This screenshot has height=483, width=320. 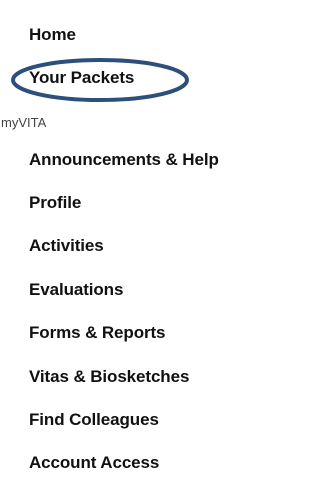 I want to click on nav-item-vitas-biosketches: Vitas & Biosketches, so click(x=109, y=377).